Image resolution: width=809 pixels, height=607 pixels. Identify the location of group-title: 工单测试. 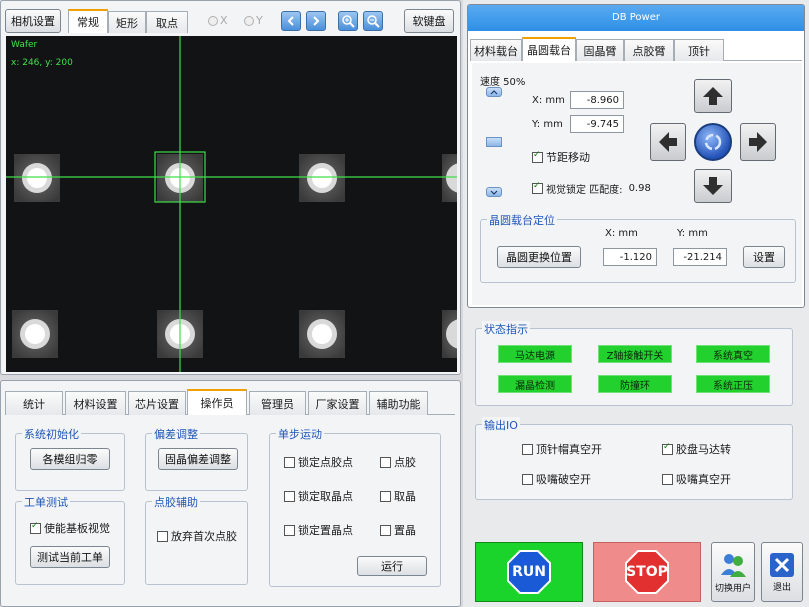
(46, 502).